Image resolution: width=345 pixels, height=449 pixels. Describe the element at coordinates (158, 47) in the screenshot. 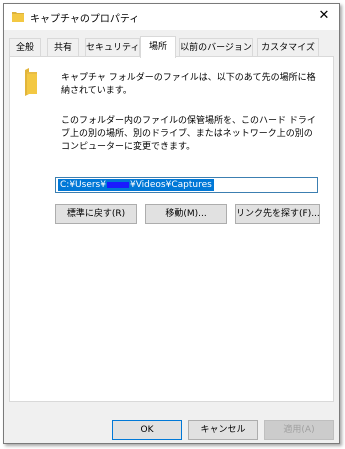

I see `tab-location: 場所` at that location.